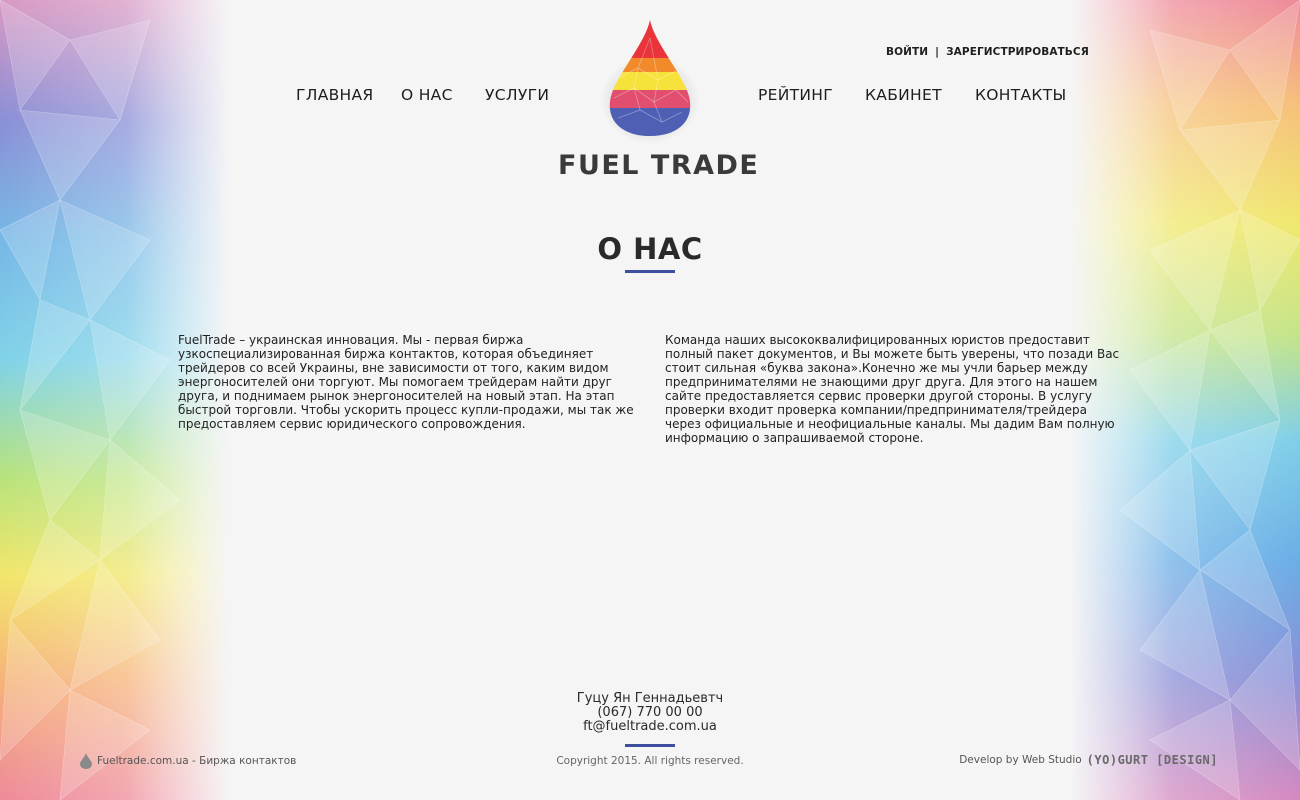  What do you see at coordinates (334, 95) in the screenshot?
I see `nav-item-home: ГЛАВНАЯ` at bounding box center [334, 95].